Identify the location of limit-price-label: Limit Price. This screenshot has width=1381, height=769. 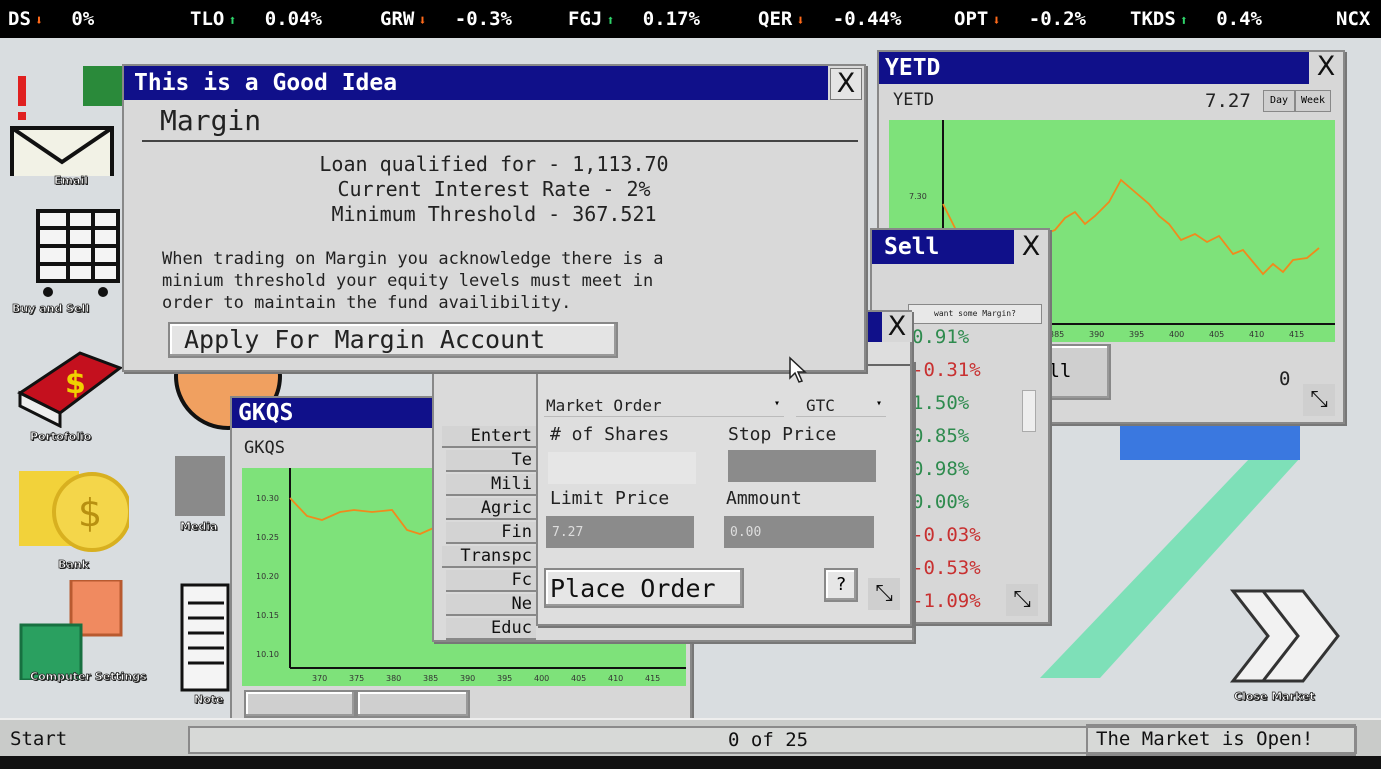
(610, 498).